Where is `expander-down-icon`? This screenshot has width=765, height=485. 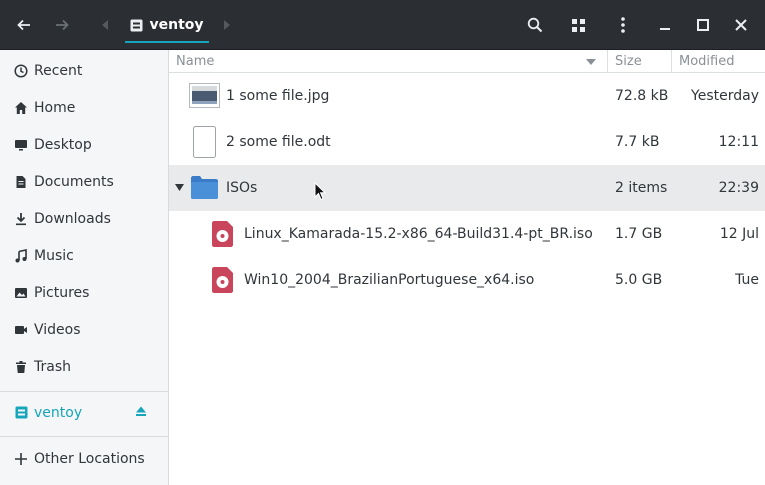
expander-down-icon is located at coordinates (179, 187).